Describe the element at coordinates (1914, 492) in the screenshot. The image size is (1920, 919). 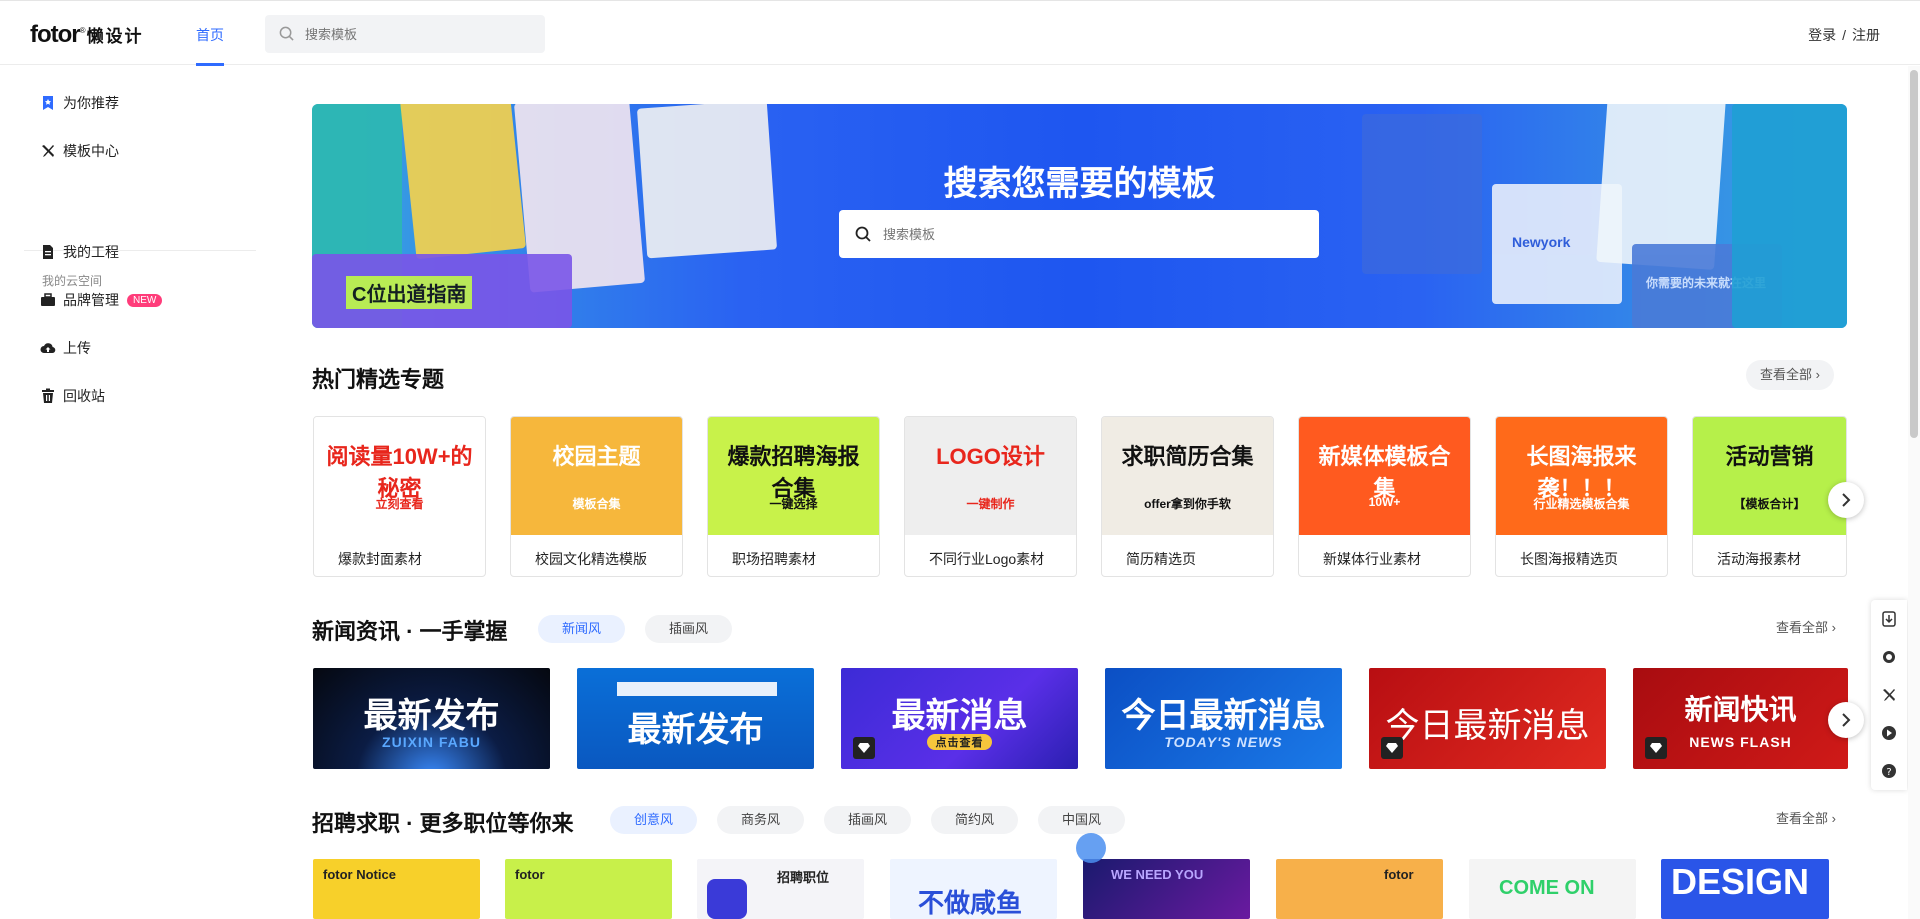
I see `page-scrollbar` at that location.